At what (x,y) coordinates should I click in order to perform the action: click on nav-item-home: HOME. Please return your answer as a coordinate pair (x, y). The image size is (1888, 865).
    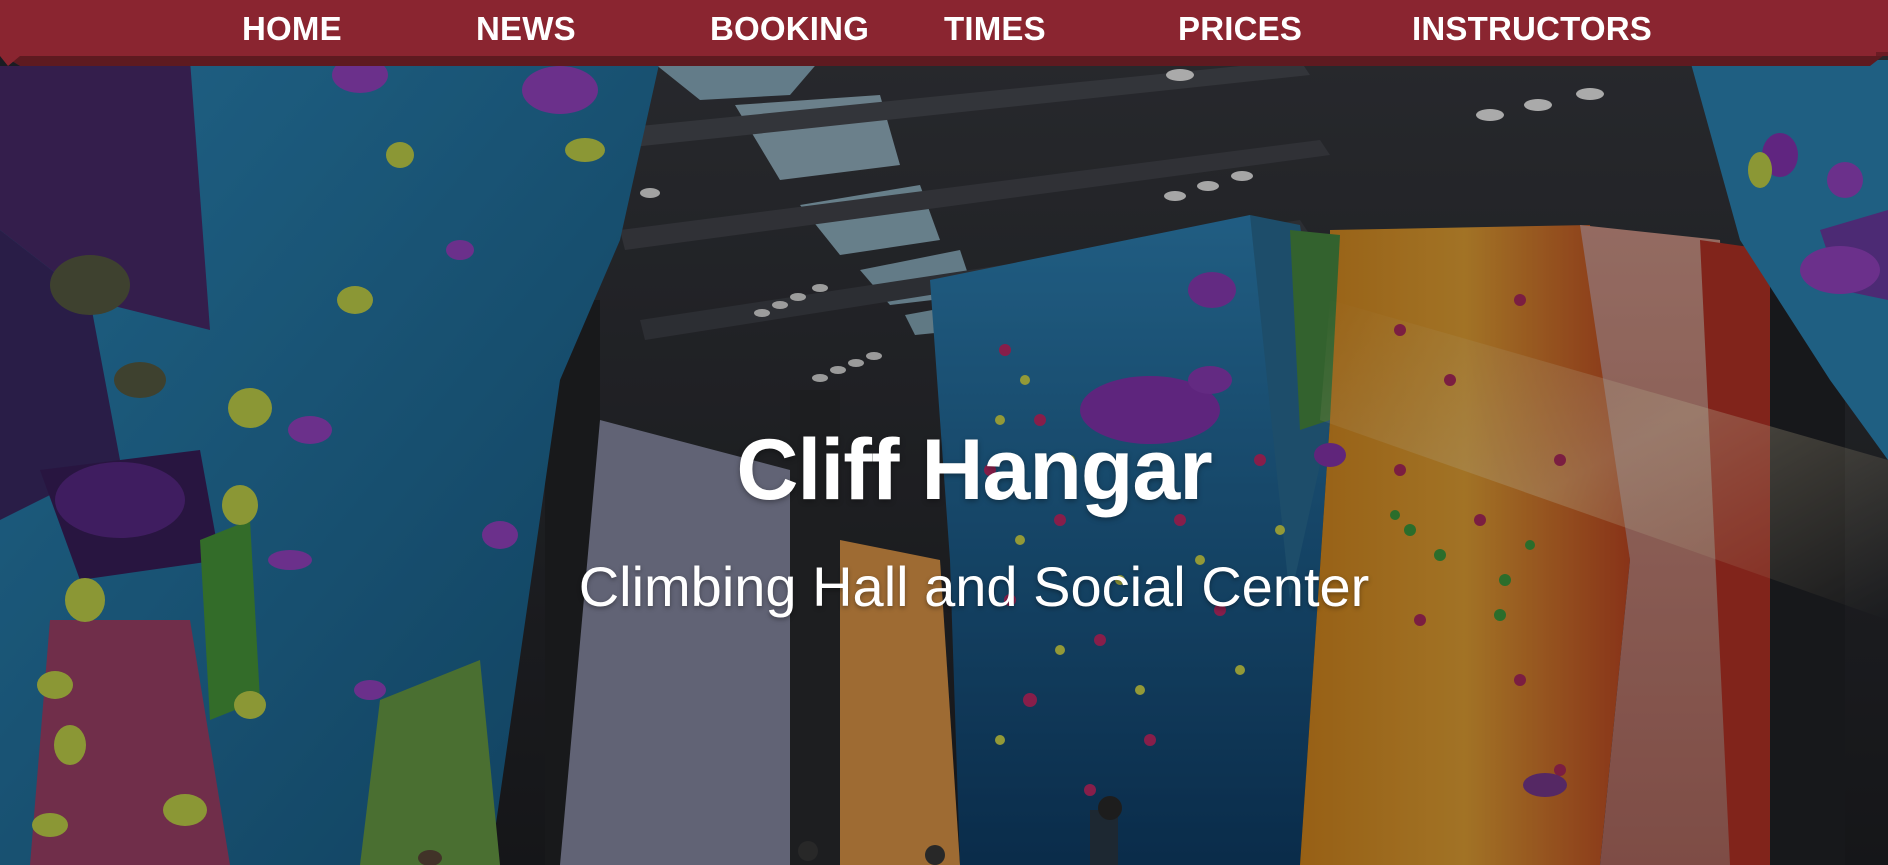
    Looking at the image, I should click on (292, 29).